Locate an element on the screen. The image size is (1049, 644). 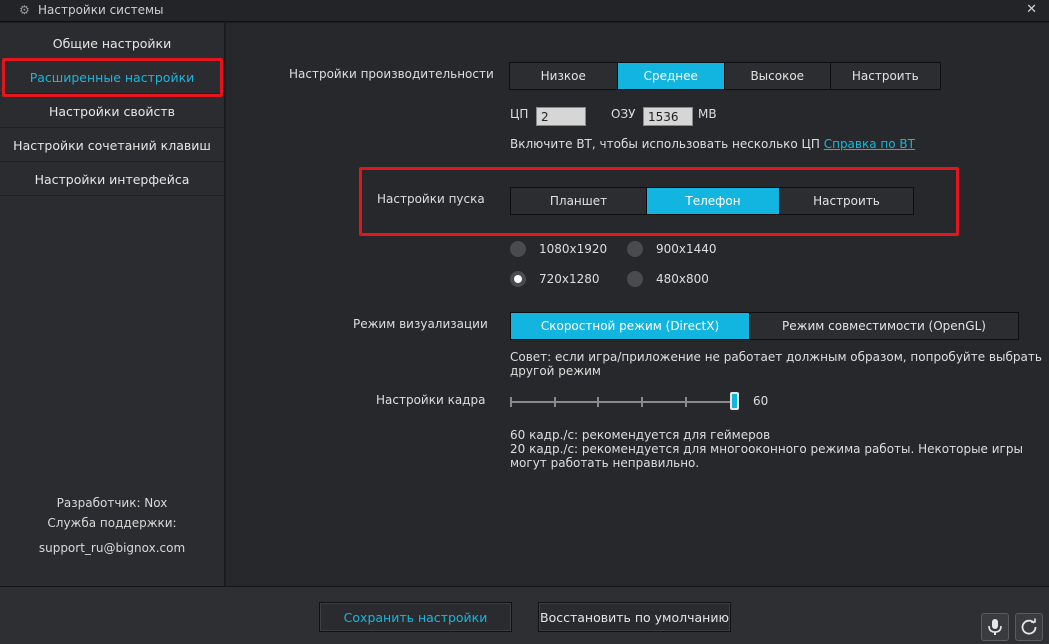
title-bar: ⚙ Настройки системы ✕ is located at coordinates (524, 11).